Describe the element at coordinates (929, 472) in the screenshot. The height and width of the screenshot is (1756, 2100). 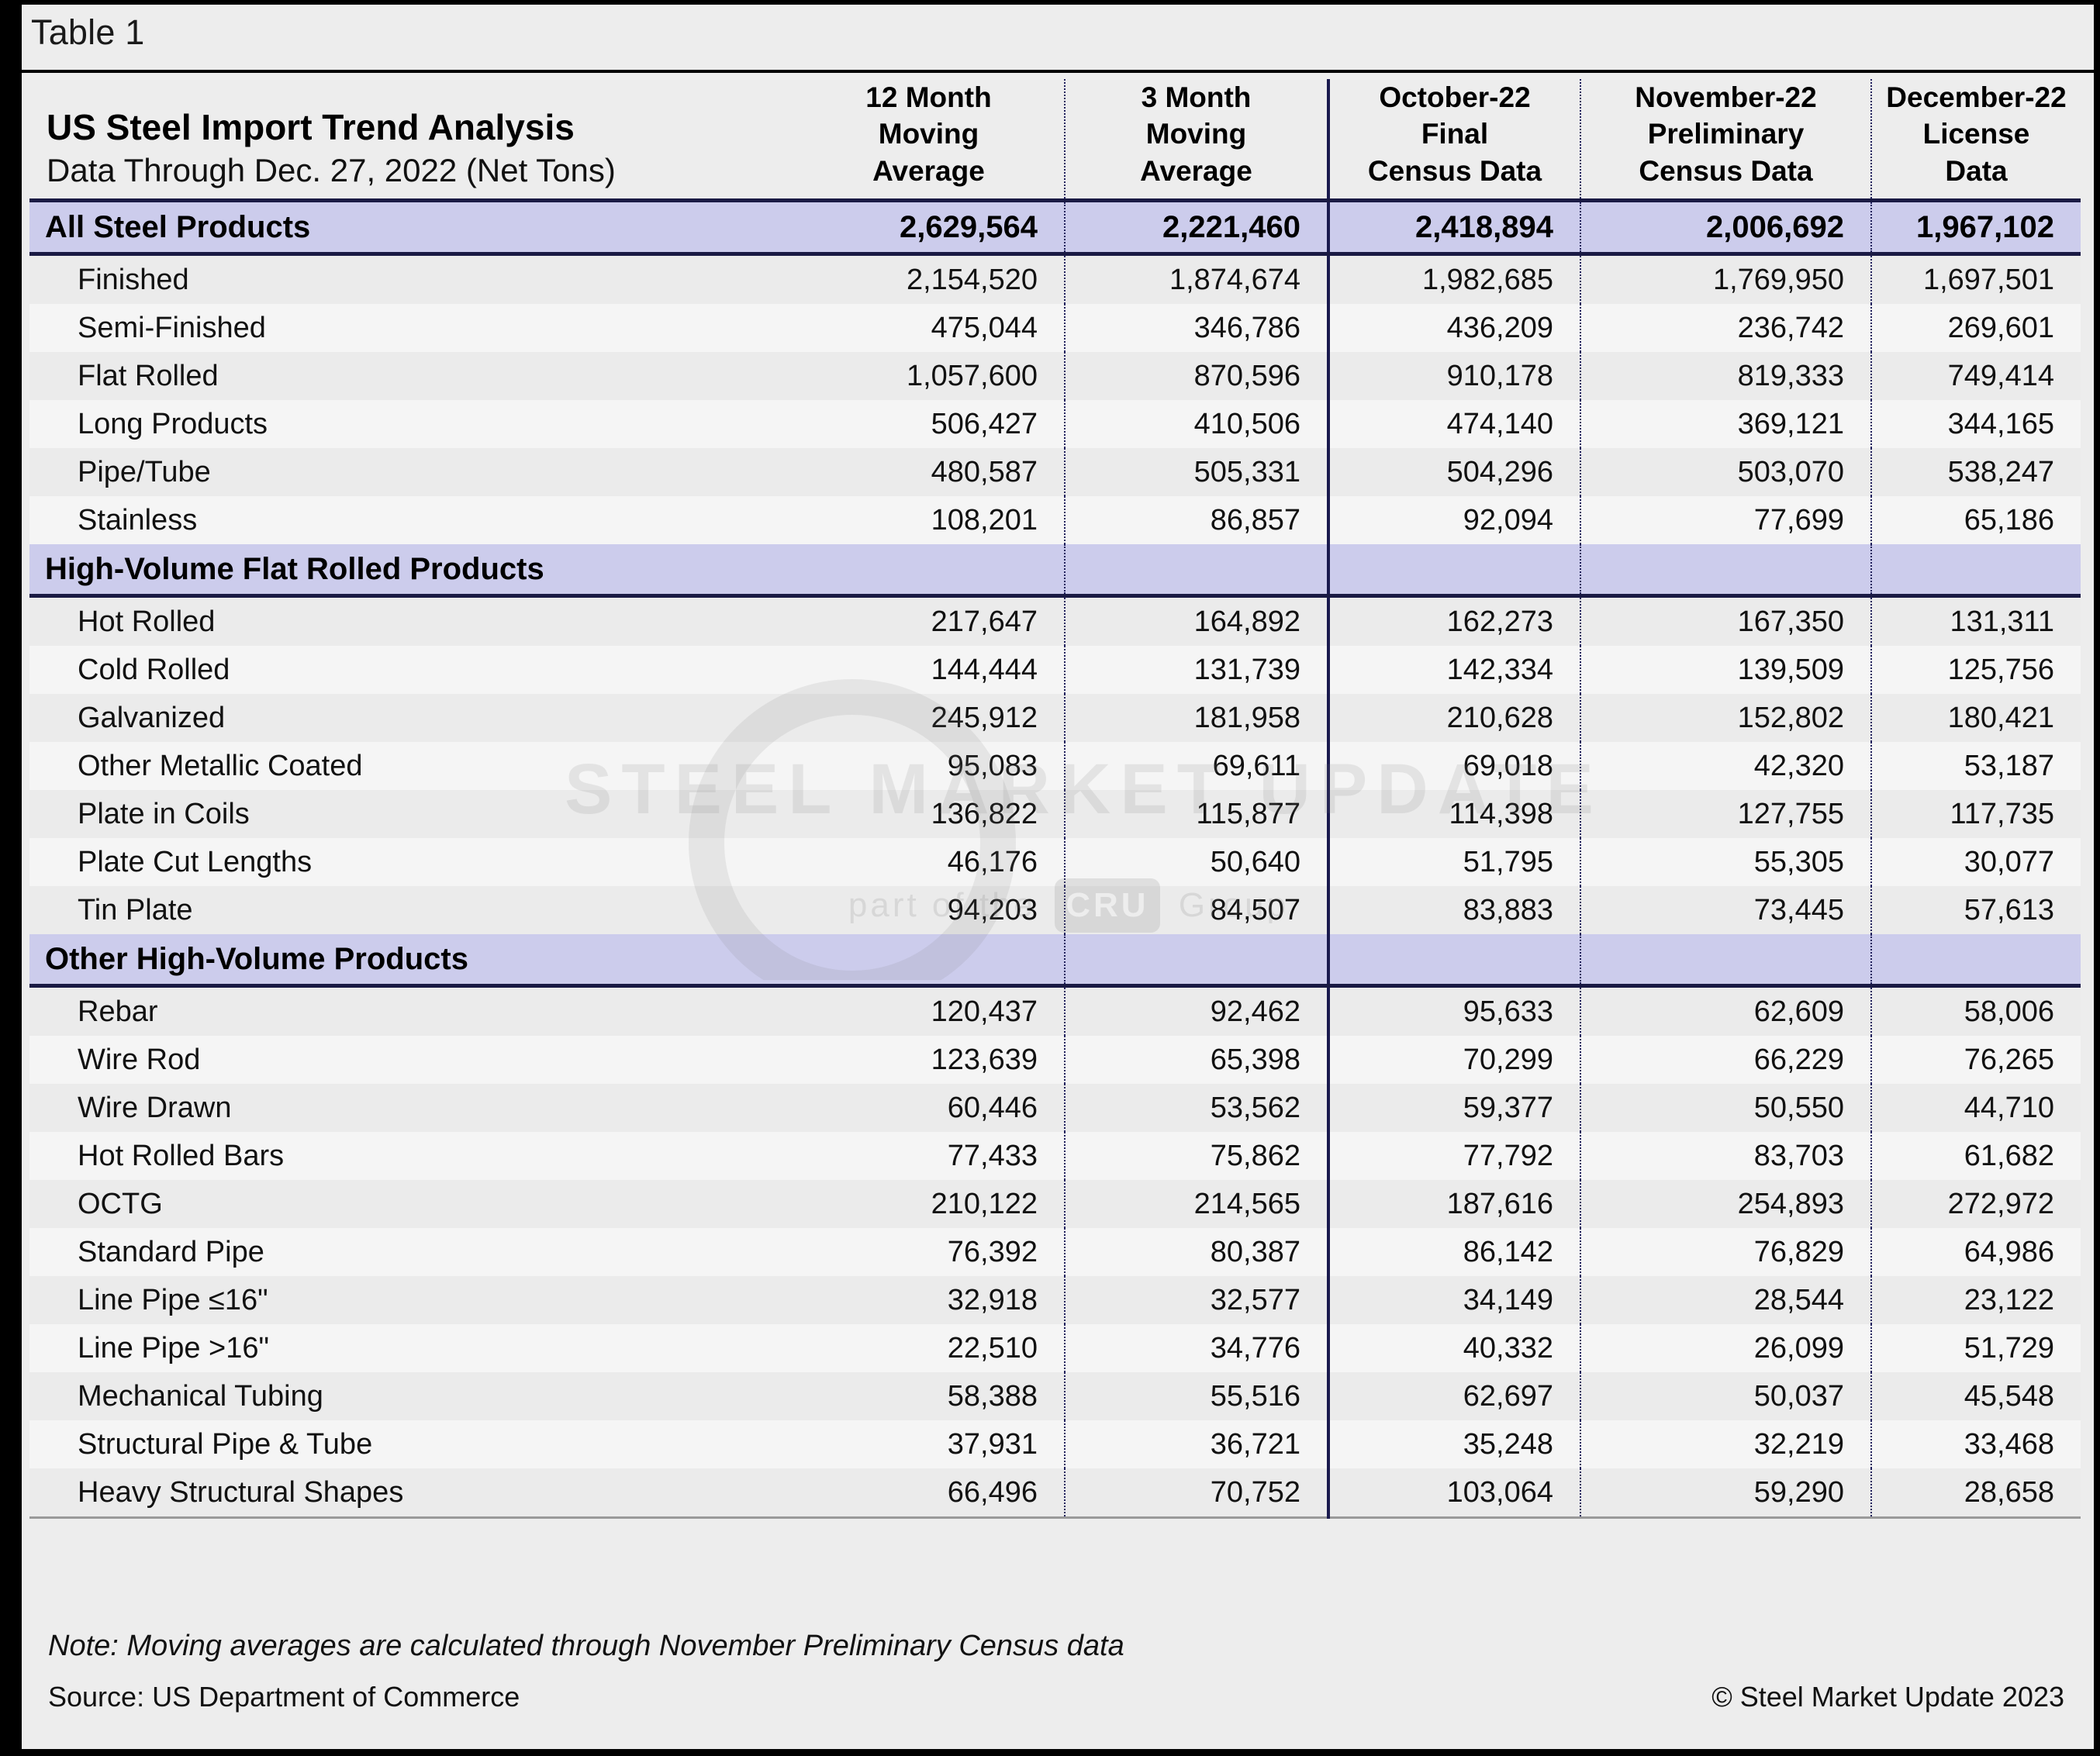
I see `cell-value: 480,587` at that location.